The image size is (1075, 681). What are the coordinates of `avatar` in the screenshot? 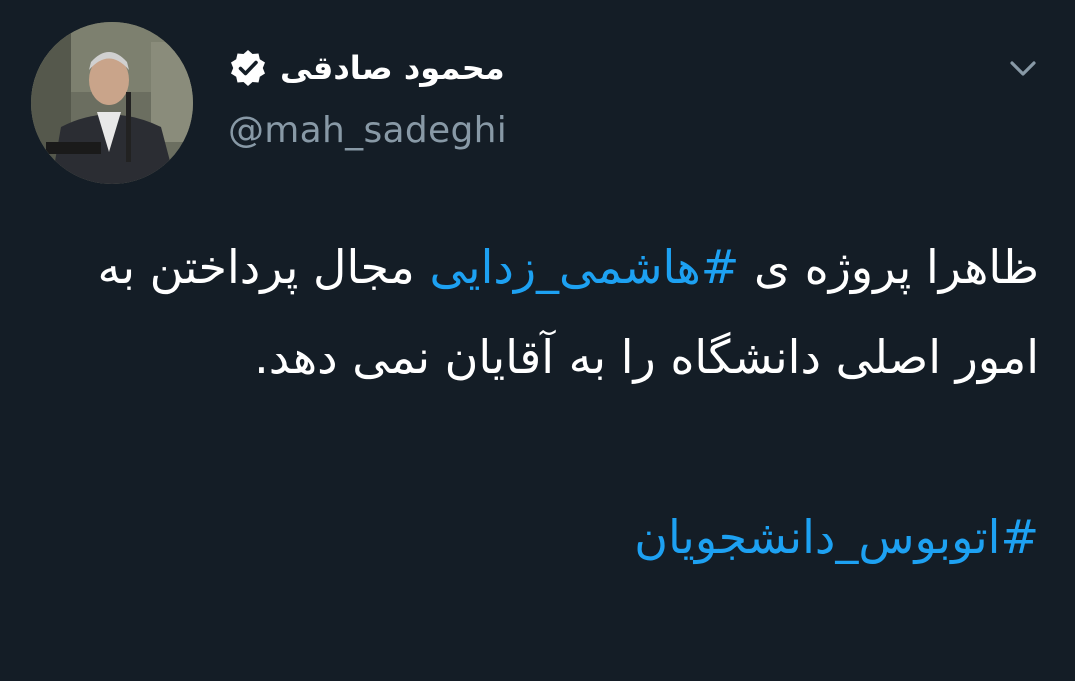 It's located at (112, 103).